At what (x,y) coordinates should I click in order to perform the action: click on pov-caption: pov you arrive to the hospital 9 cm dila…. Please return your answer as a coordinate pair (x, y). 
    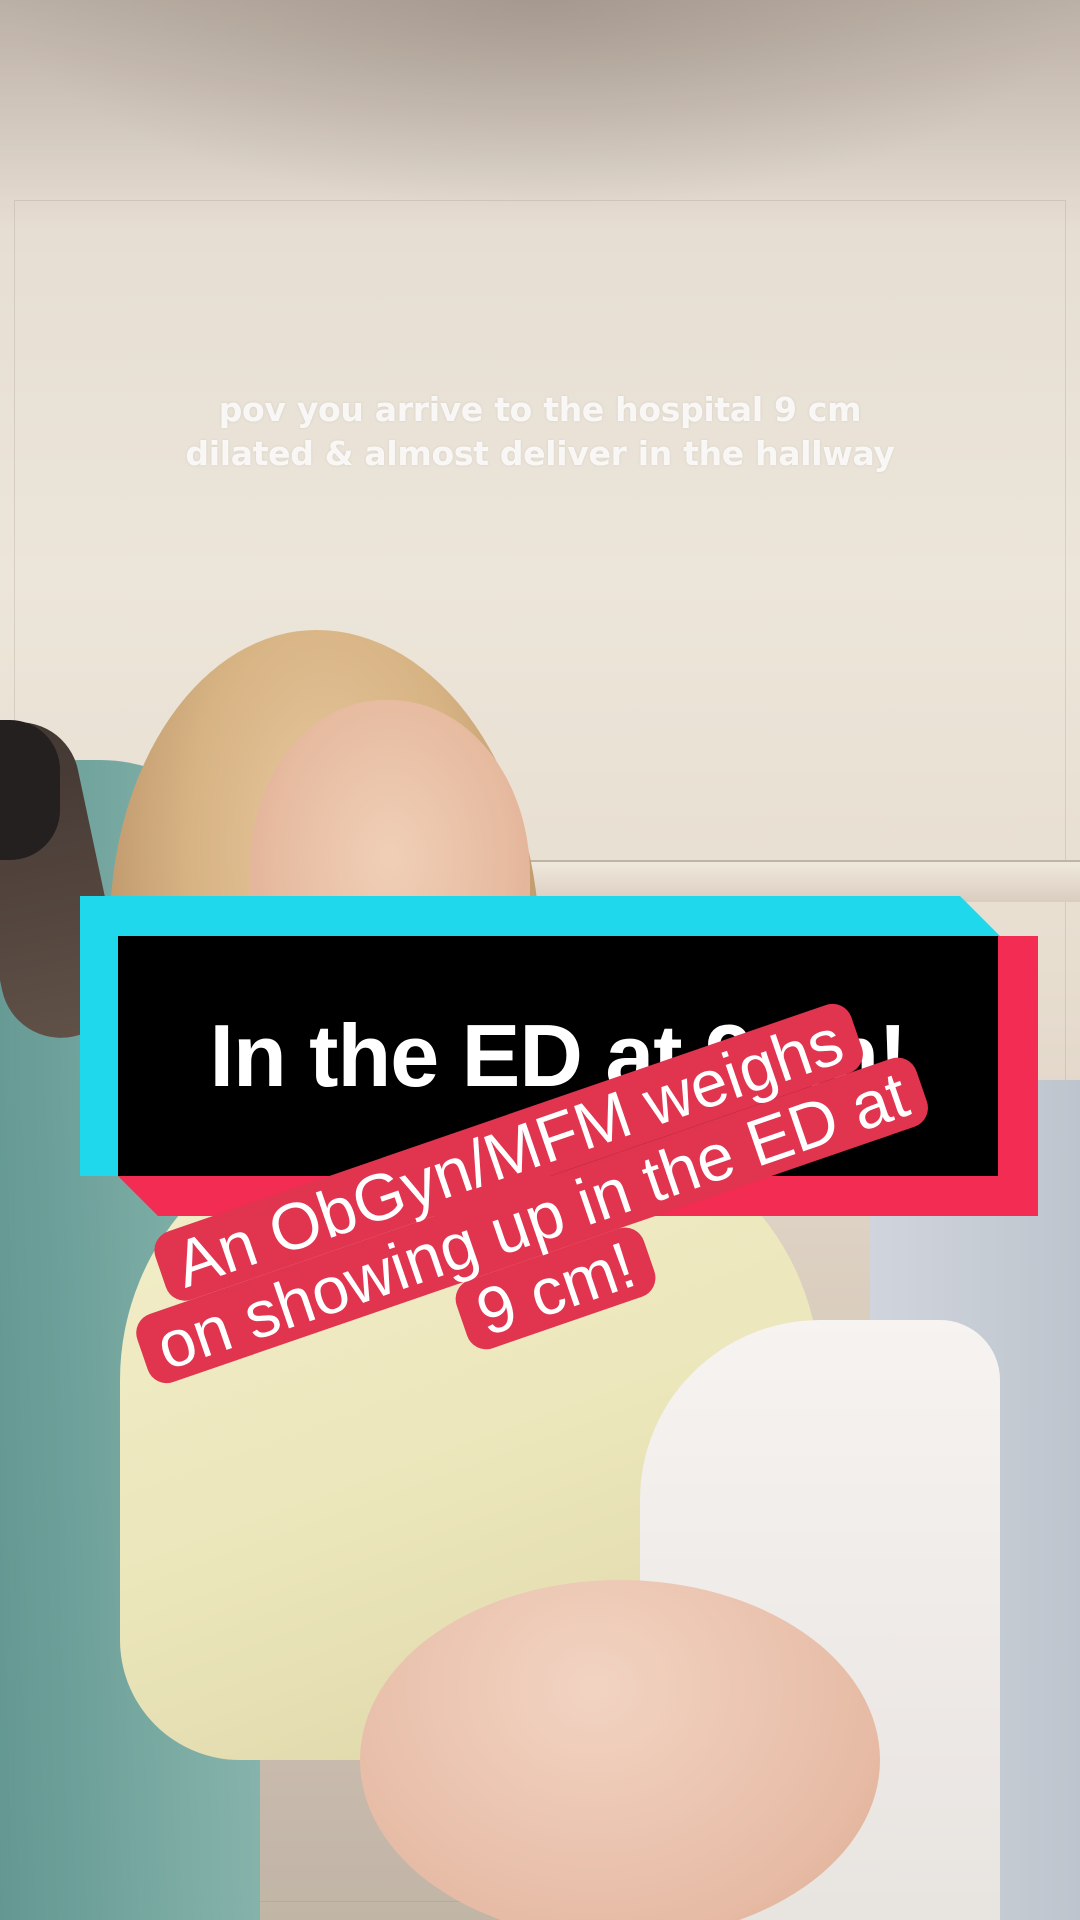
    Looking at the image, I should click on (540, 432).